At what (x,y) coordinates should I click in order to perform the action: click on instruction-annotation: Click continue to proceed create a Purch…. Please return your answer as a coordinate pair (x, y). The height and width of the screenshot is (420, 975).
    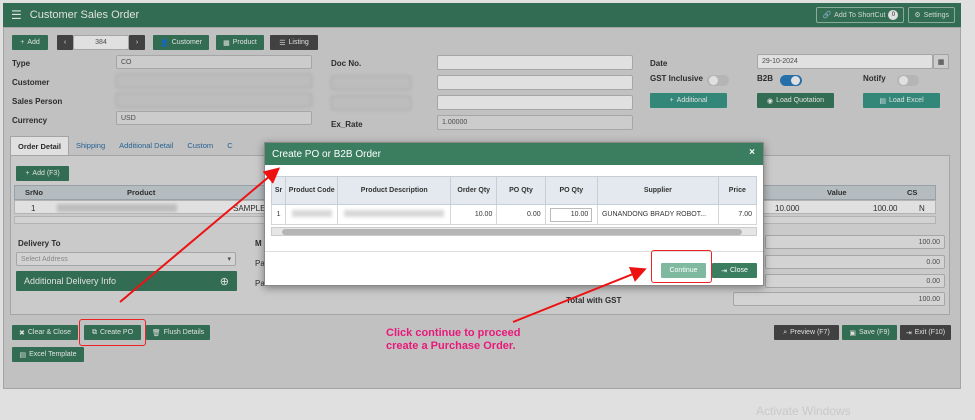
    Looking at the image, I should click on (453, 340).